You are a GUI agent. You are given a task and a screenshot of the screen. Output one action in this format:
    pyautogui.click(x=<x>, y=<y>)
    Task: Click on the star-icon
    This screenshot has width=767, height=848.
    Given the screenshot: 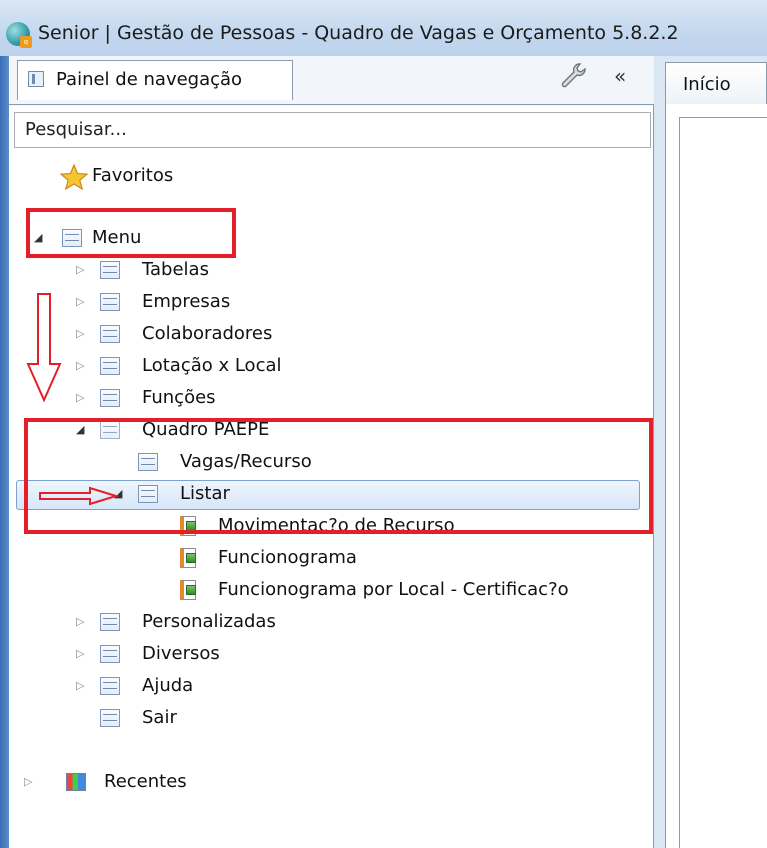 What is the action you would take?
    pyautogui.click(x=74, y=177)
    